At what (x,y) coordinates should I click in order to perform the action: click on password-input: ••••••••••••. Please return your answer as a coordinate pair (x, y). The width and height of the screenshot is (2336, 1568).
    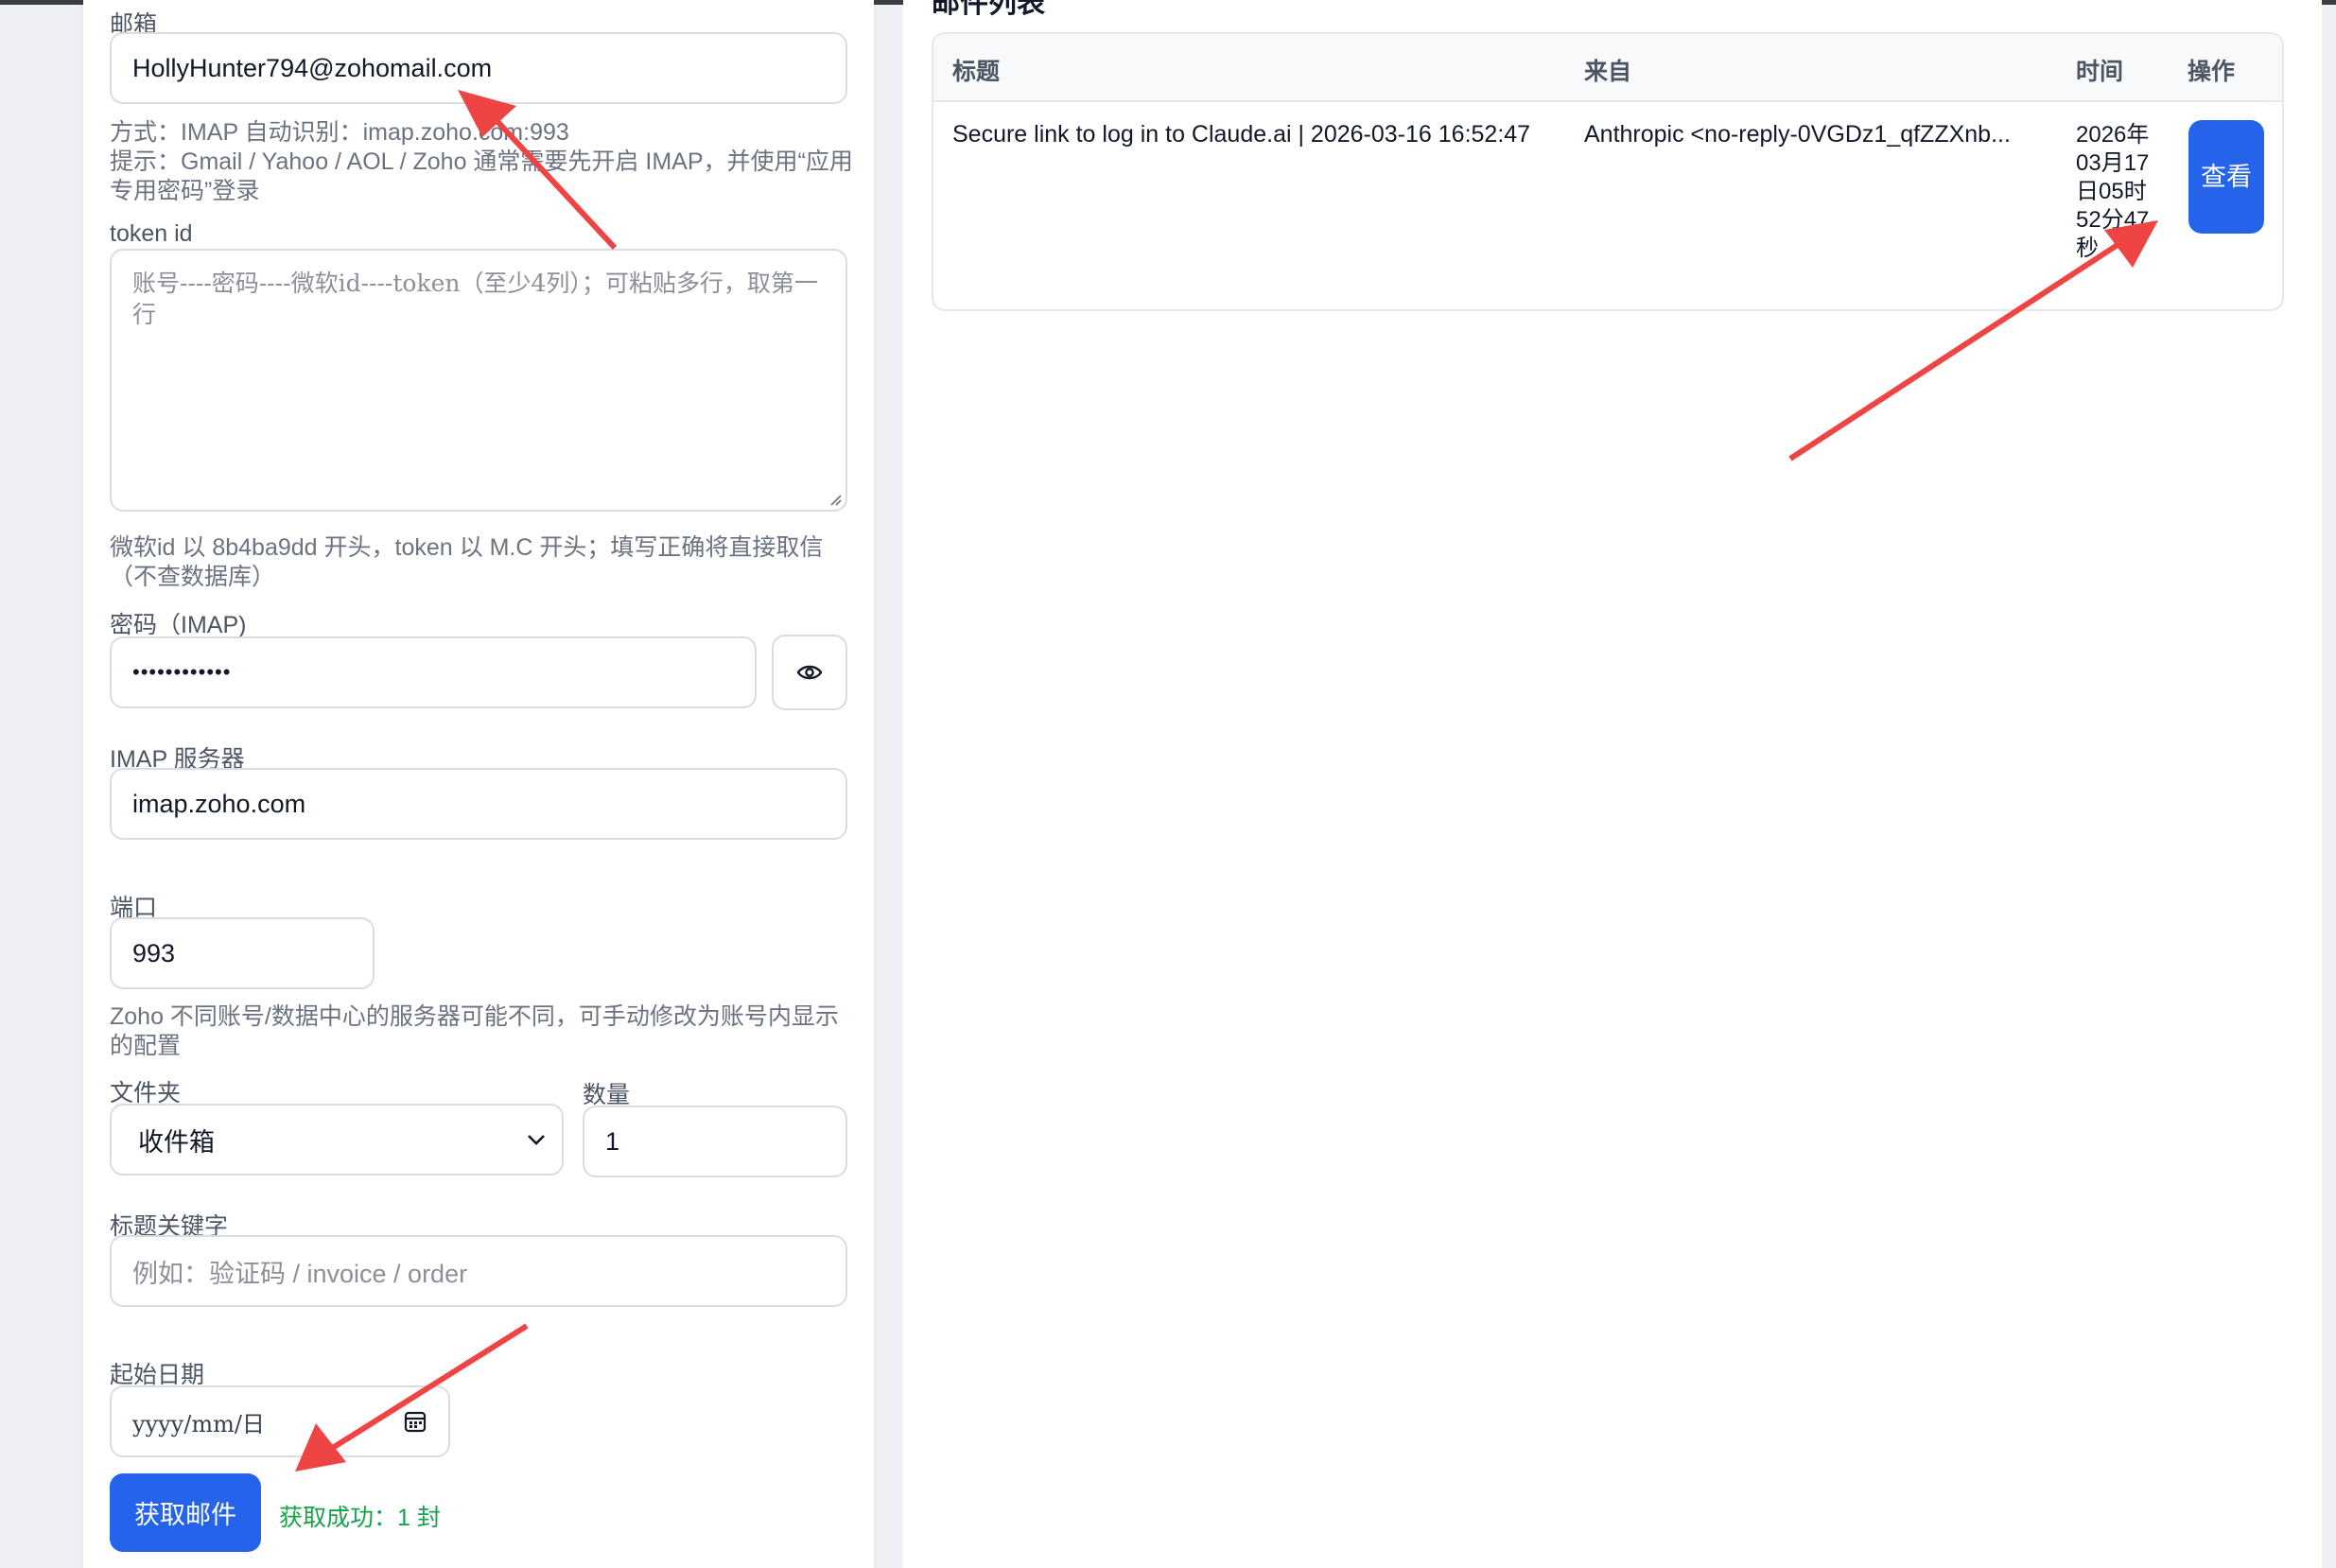
    Looking at the image, I should click on (433, 672).